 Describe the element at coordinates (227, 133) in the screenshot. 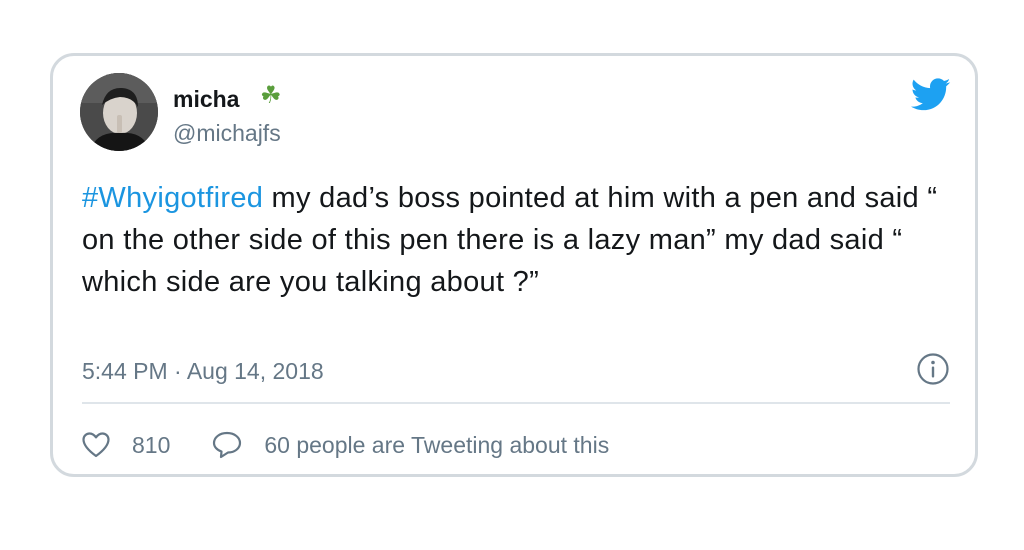

I see `user-handle: @michajfs` at that location.